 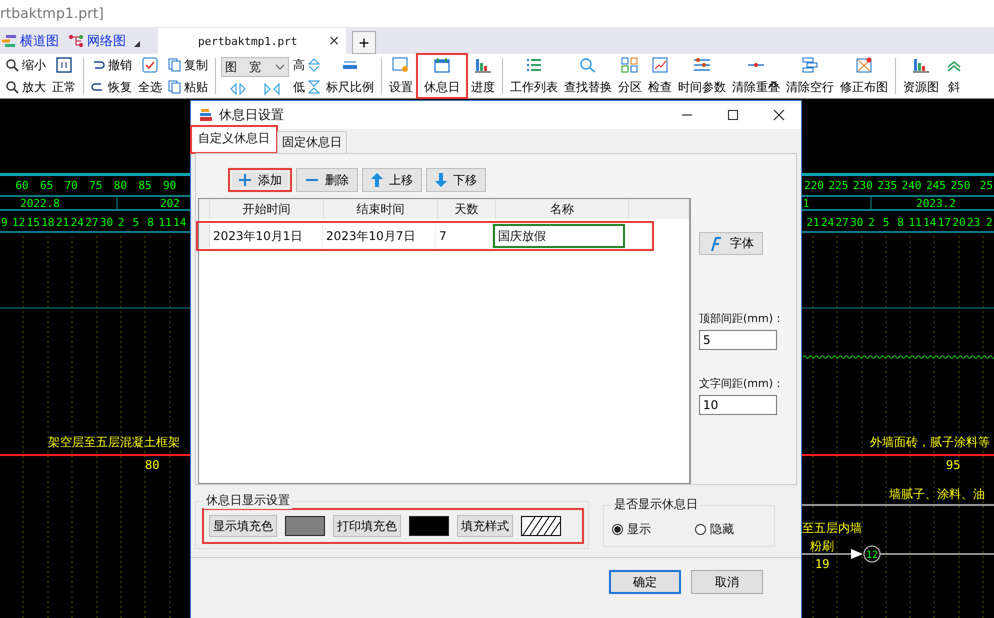 What do you see at coordinates (822, 564) in the screenshot?
I see `duration-label: 19` at bounding box center [822, 564].